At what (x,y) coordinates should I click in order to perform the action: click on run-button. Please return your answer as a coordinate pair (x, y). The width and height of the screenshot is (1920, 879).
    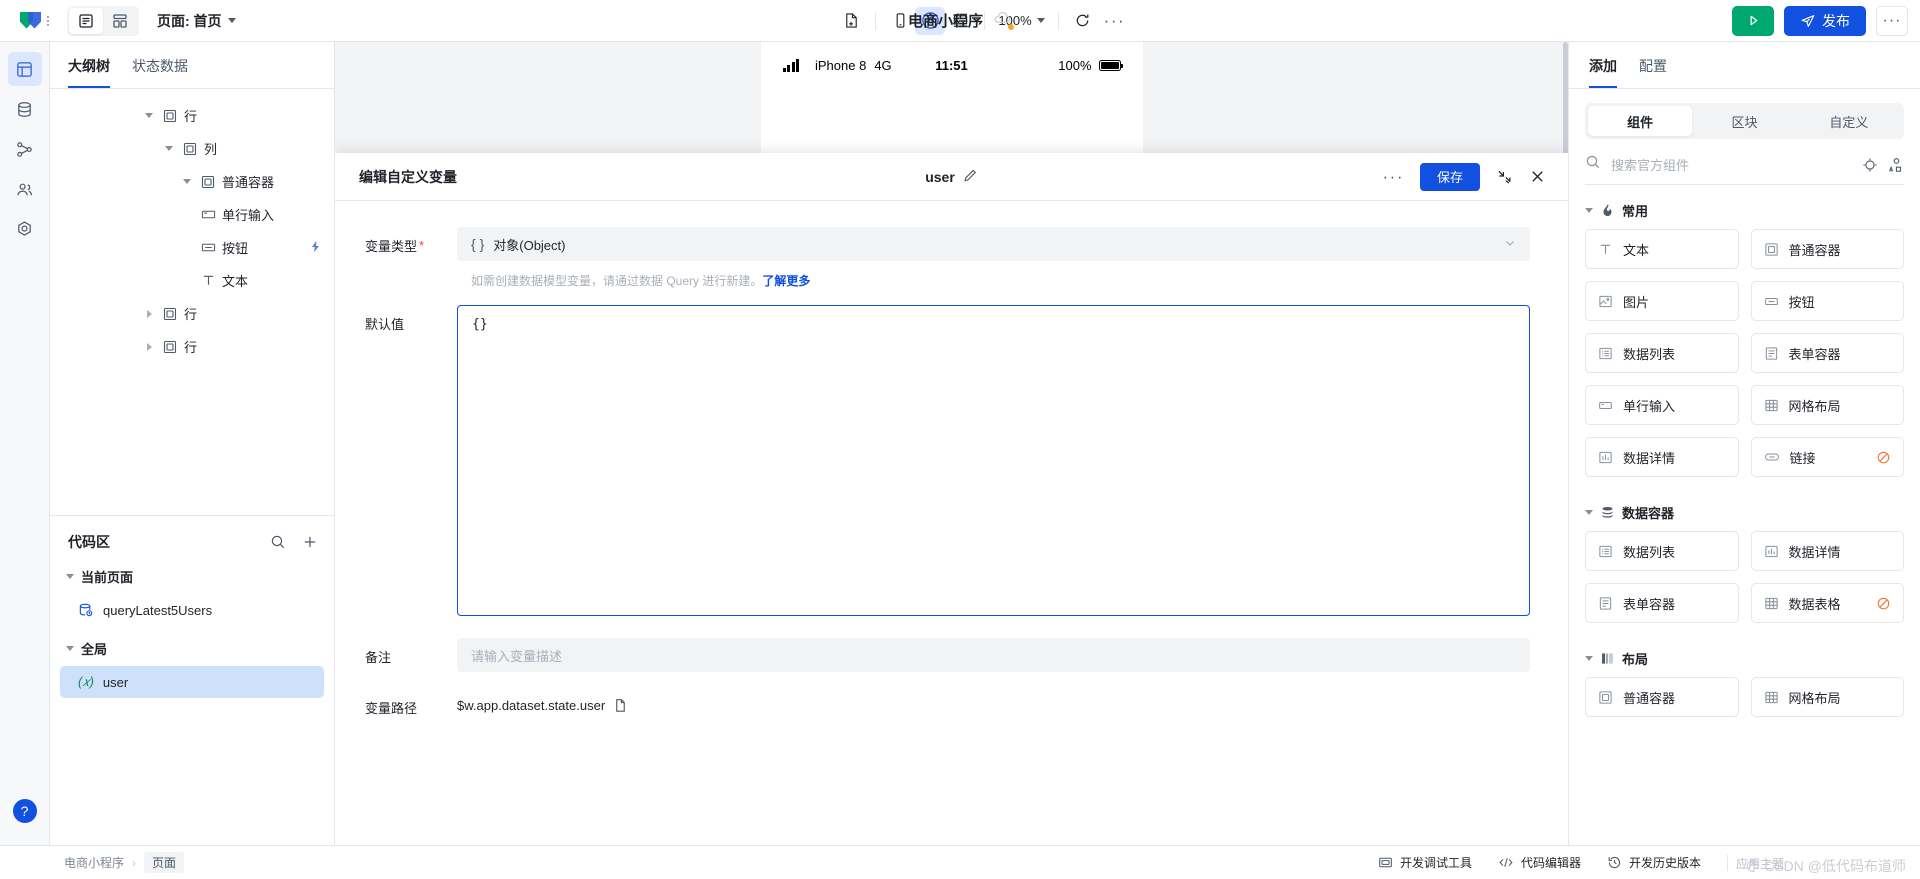
    Looking at the image, I should click on (1753, 20).